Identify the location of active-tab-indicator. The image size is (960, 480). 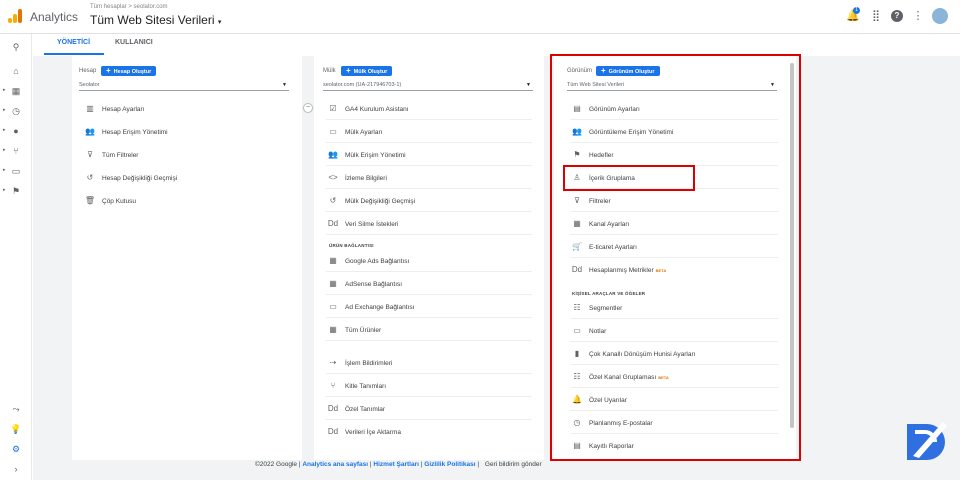
(74, 54).